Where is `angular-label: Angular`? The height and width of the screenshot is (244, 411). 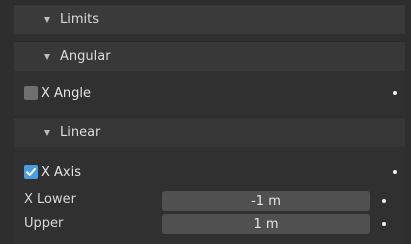 angular-label: Angular is located at coordinates (85, 56).